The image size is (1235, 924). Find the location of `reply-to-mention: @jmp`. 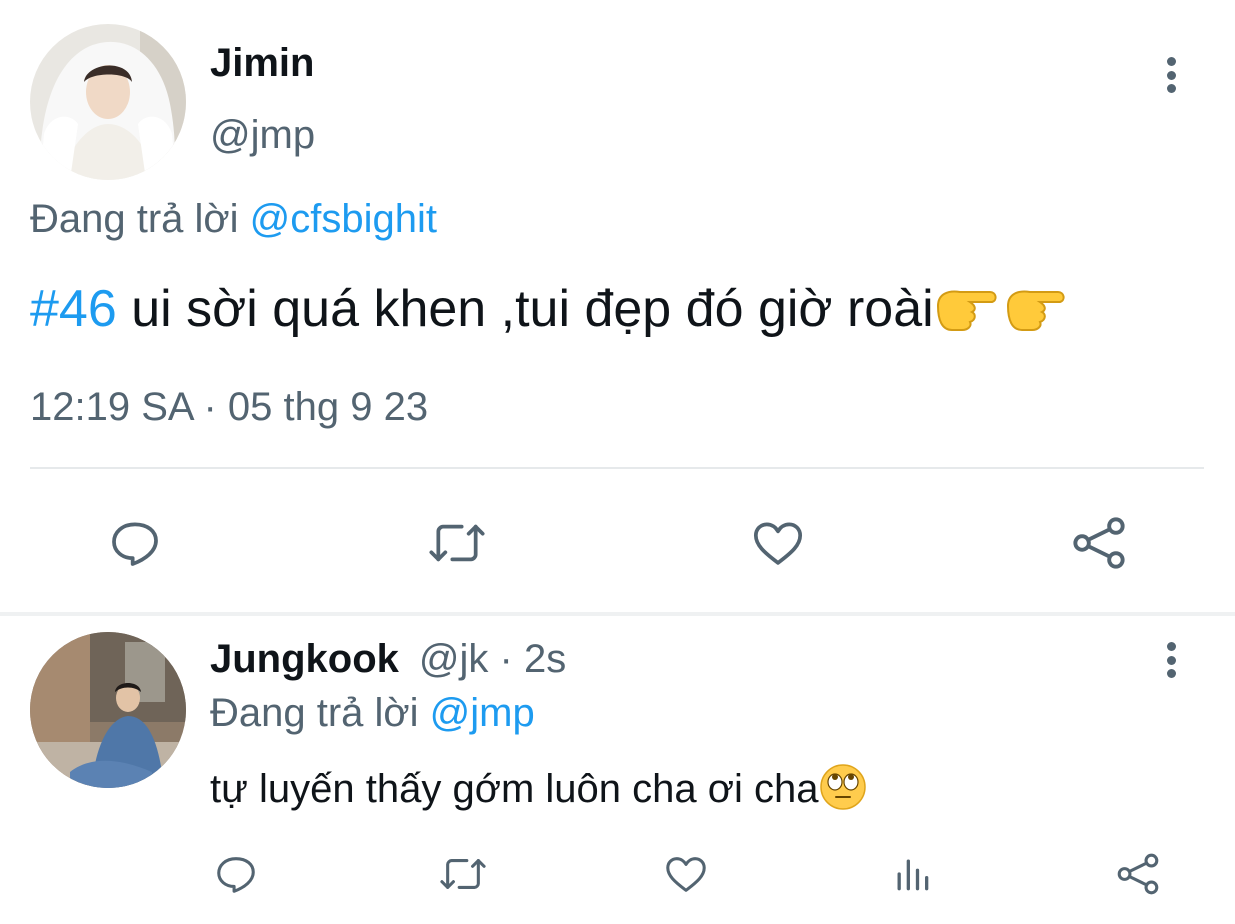

reply-to-mention: @jmp is located at coordinates (482, 713).